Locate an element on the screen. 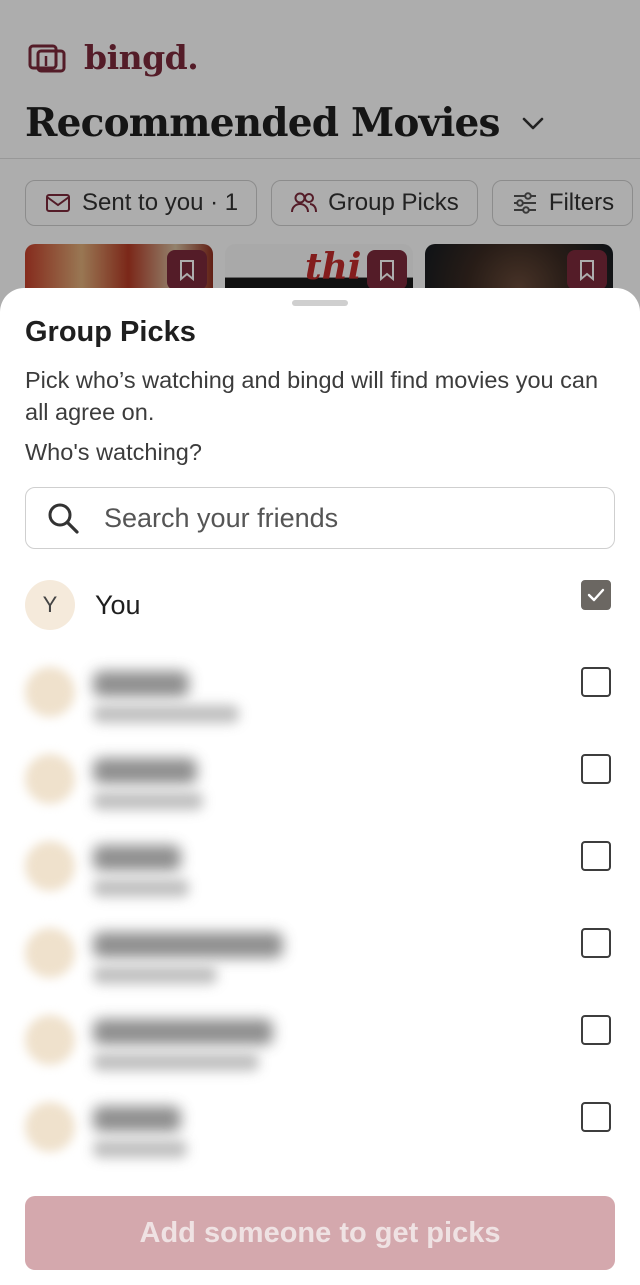 The width and height of the screenshot is (640, 1285). get-picks-button: Add someone to get picks is located at coordinates (320, 1233).